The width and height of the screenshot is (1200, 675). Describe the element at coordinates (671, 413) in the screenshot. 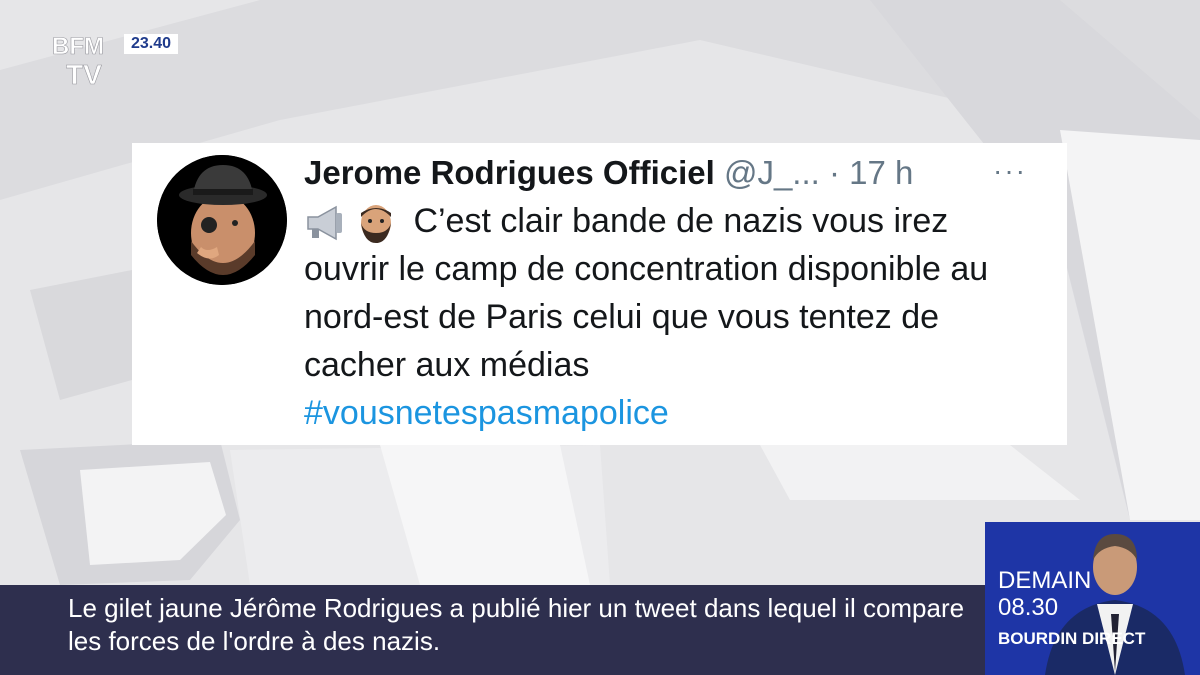

I see `tweet-hashtag: #vousnetespasmapolice` at that location.